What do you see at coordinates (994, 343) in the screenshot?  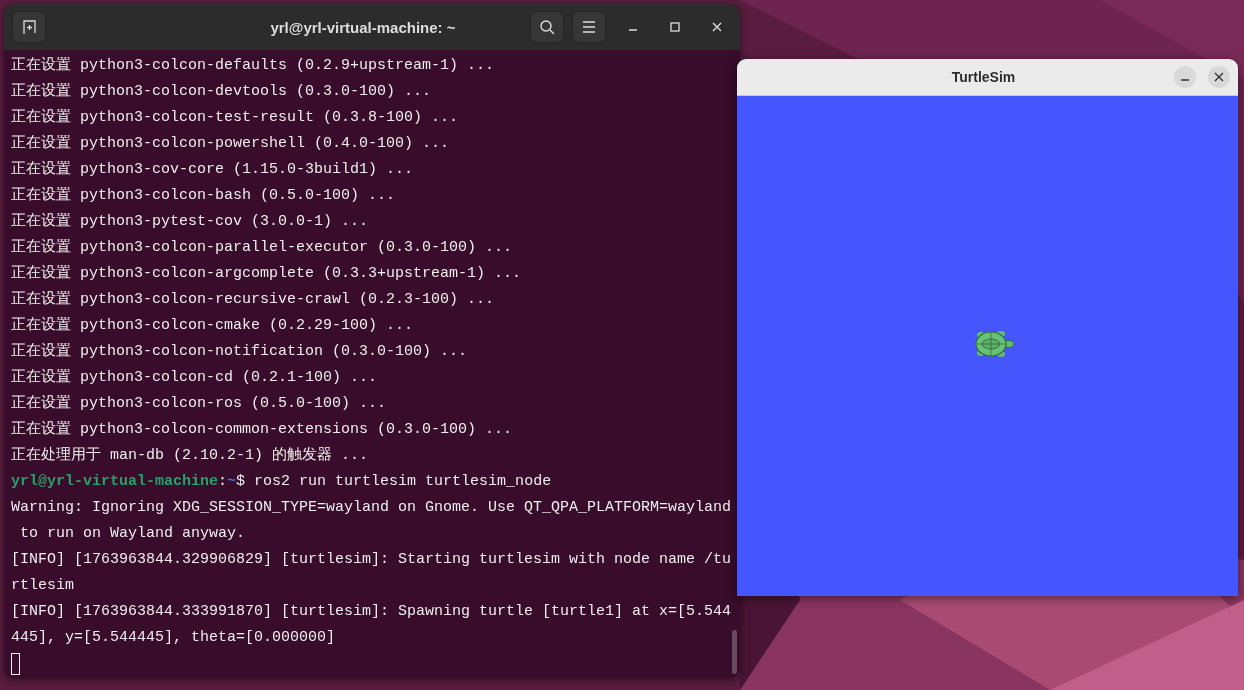 I see `turtle-drawing` at bounding box center [994, 343].